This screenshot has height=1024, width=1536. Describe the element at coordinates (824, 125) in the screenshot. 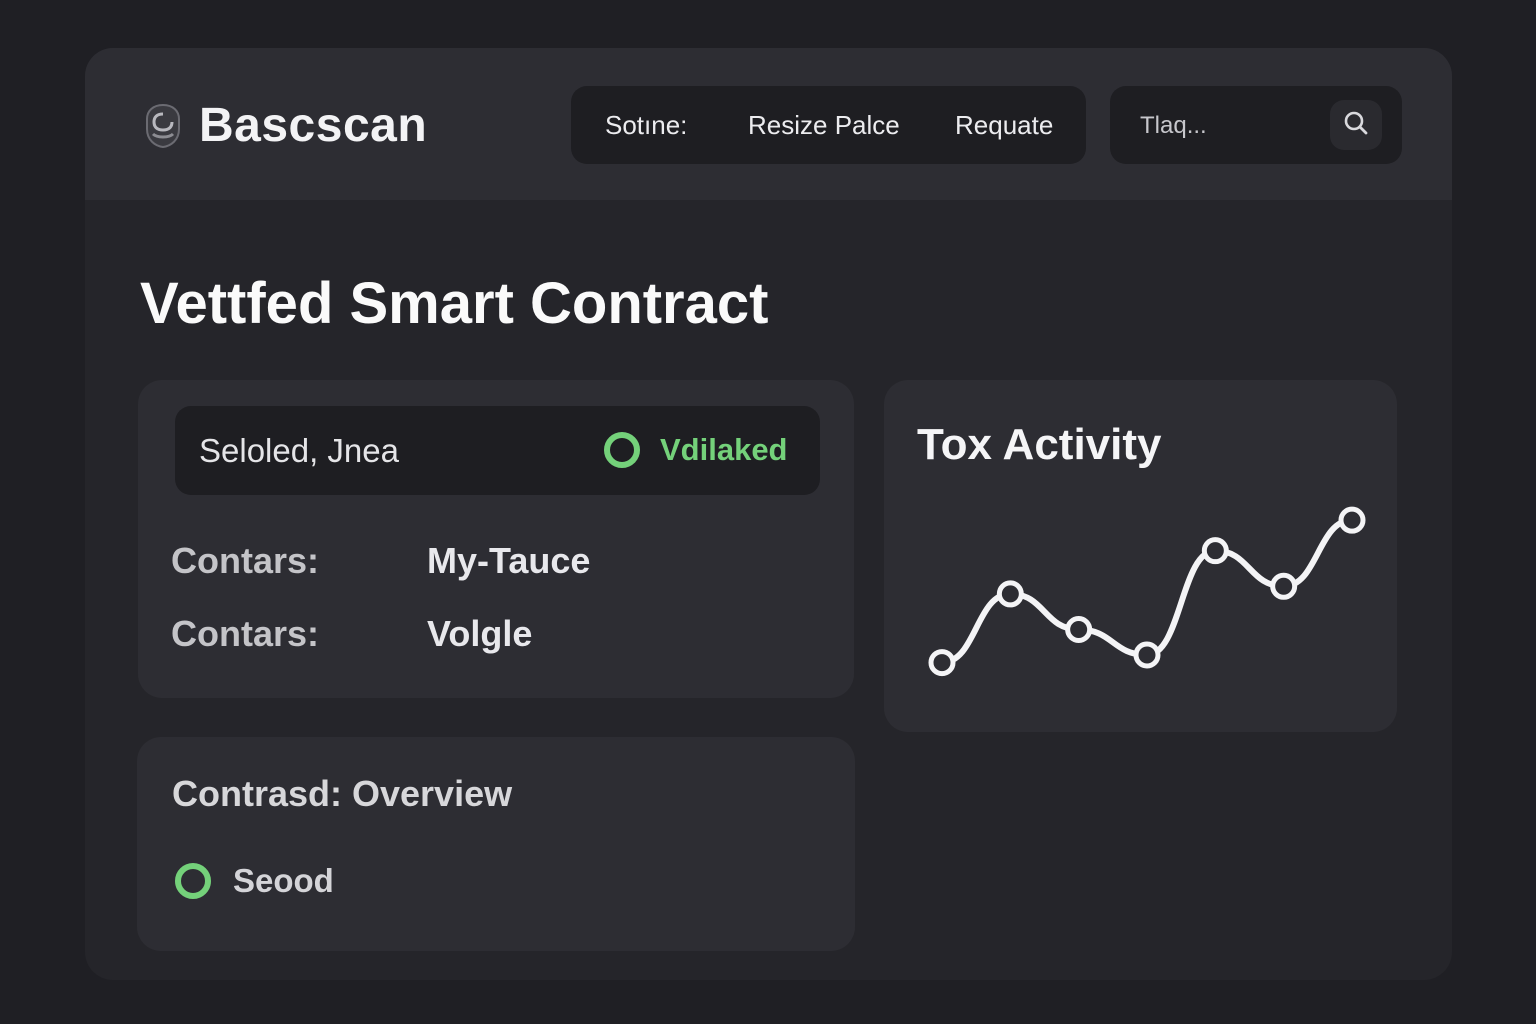

I see `nav-item-resize-palce: Resize Palce` at that location.